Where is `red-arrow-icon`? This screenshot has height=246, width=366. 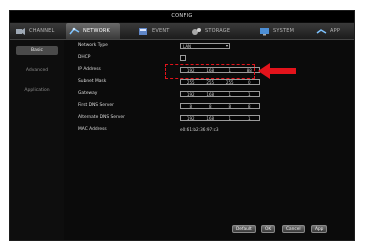
red-arrow-icon is located at coordinates (277, 71).